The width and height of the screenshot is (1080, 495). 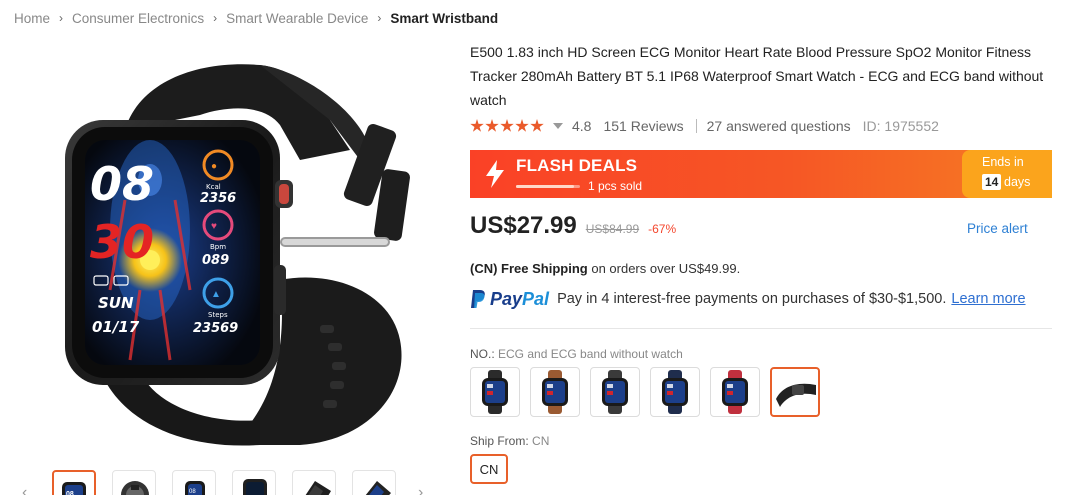 I want to click on watch-minute: 30, so click(x=122, y=242).